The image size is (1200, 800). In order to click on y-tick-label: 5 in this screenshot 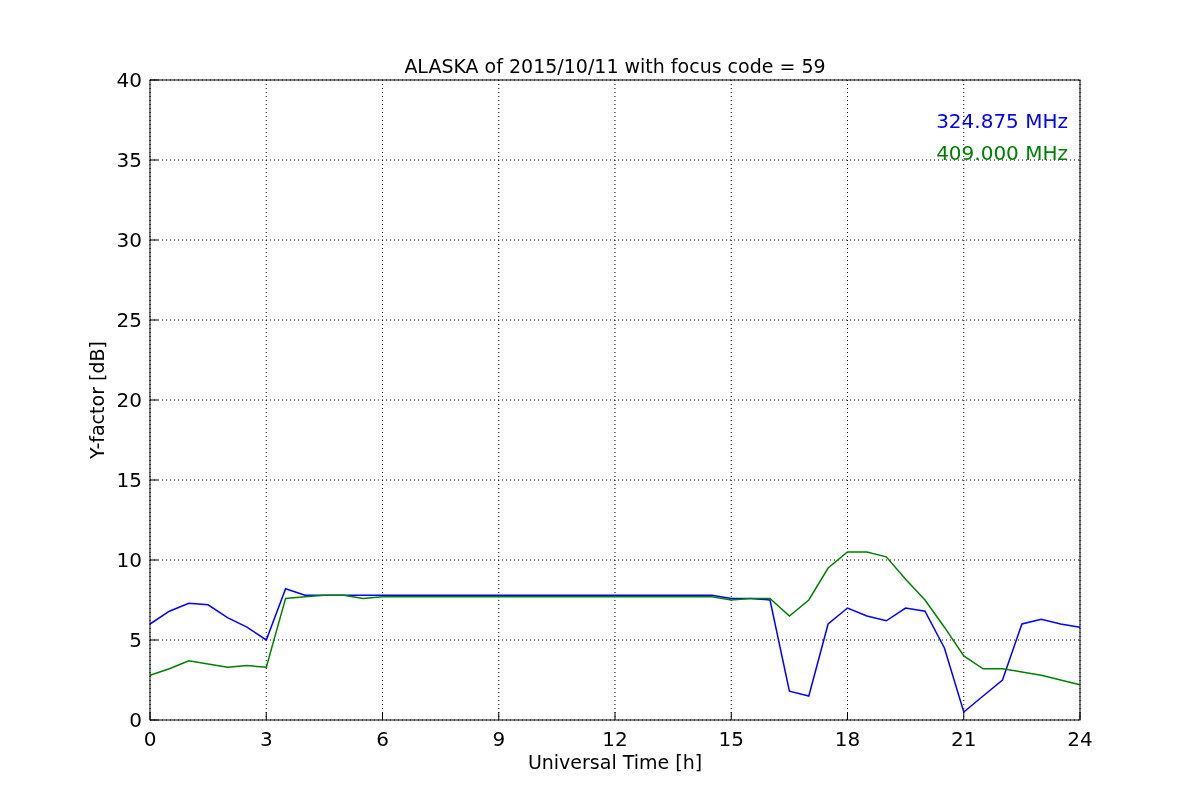, I will do `click(135, 640)`.